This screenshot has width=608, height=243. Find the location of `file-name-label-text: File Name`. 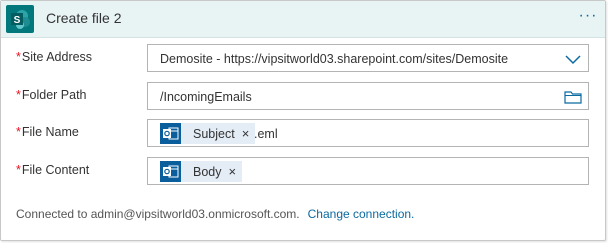

file-name-label-text: File Name is located at coordinates (50, 132).